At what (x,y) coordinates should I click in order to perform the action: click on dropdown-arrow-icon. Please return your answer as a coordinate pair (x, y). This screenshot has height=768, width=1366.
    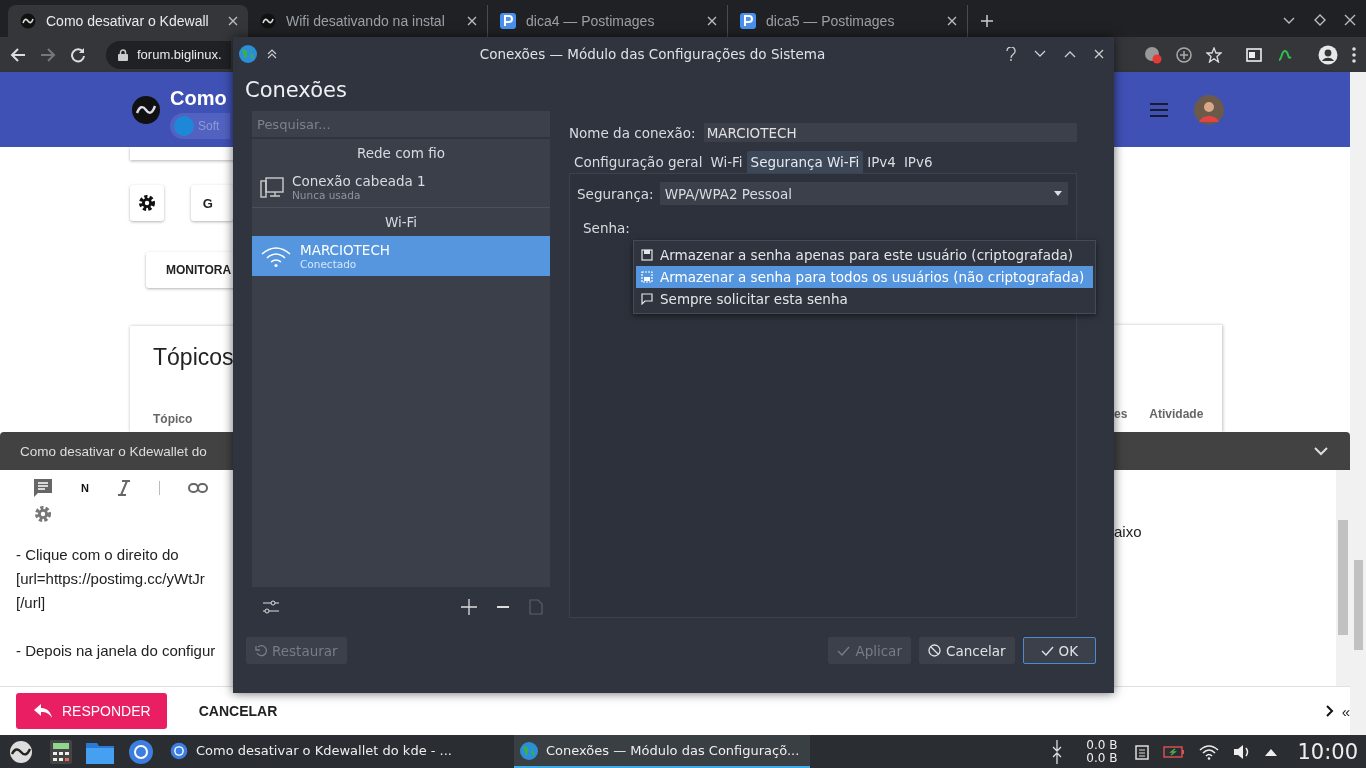
    Looking at the image, I should click on (1058, 193).